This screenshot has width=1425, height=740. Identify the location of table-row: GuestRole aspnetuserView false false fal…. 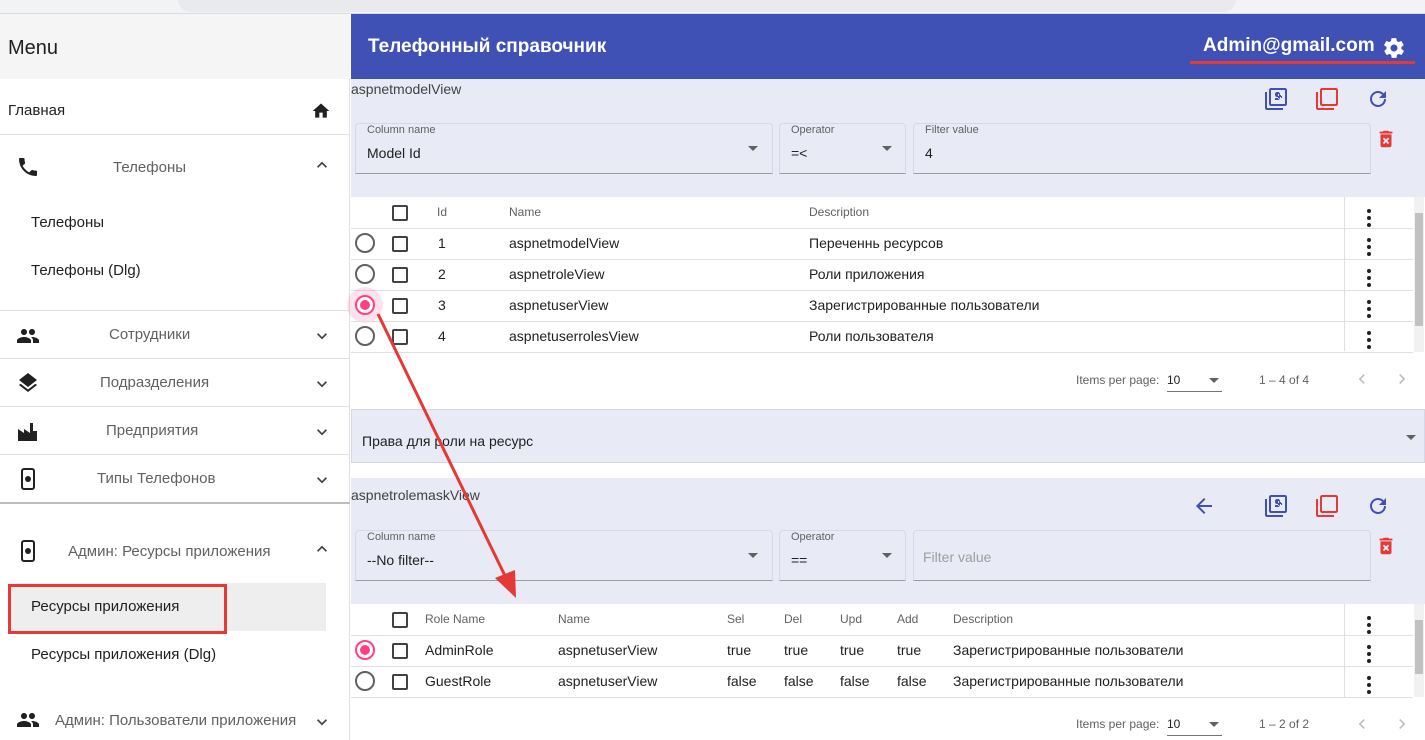
(882, 682).